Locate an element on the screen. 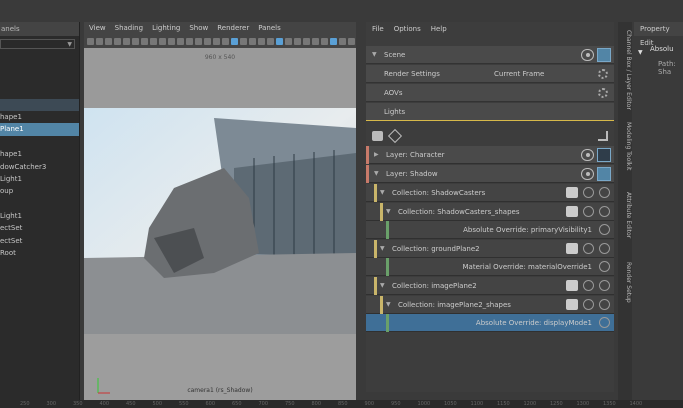 This screenshot has height=408, width=683. lights-row: Lights is located at coordinates (490, 112).